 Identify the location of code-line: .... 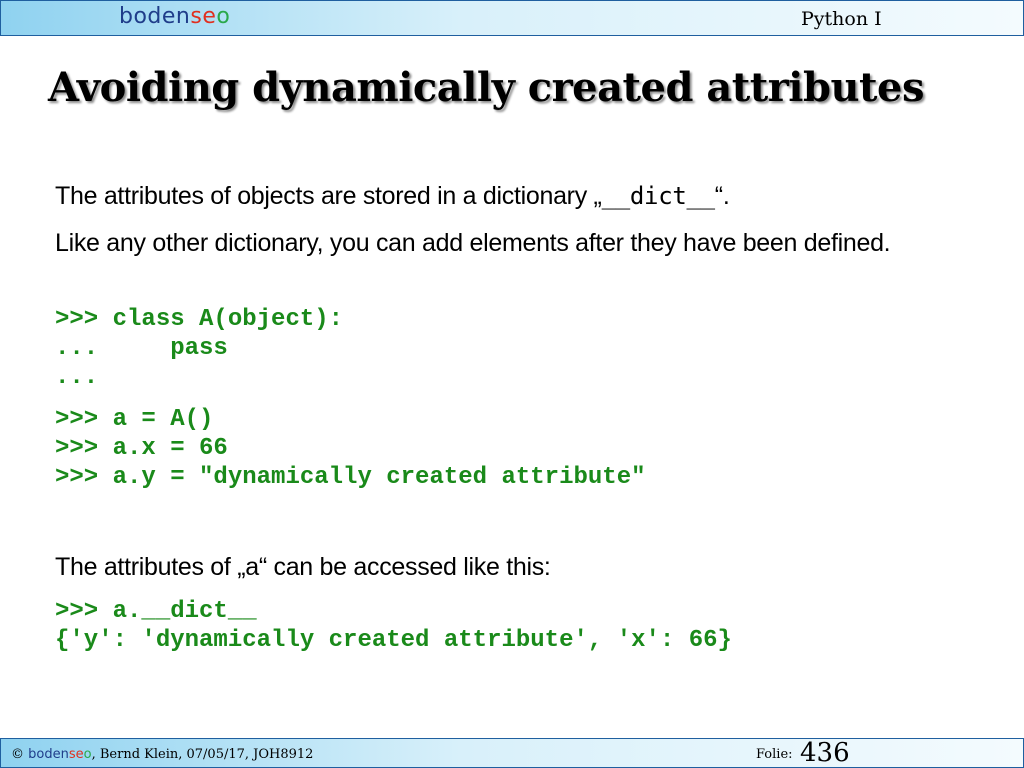
(77, 377).